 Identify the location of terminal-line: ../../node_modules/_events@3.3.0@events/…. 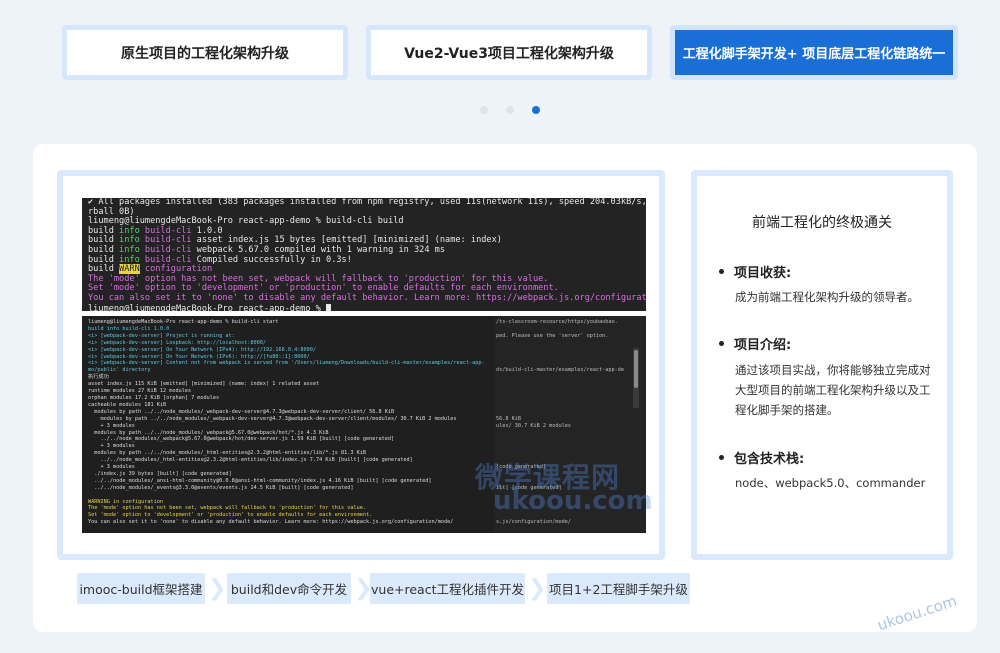
(221, 487).